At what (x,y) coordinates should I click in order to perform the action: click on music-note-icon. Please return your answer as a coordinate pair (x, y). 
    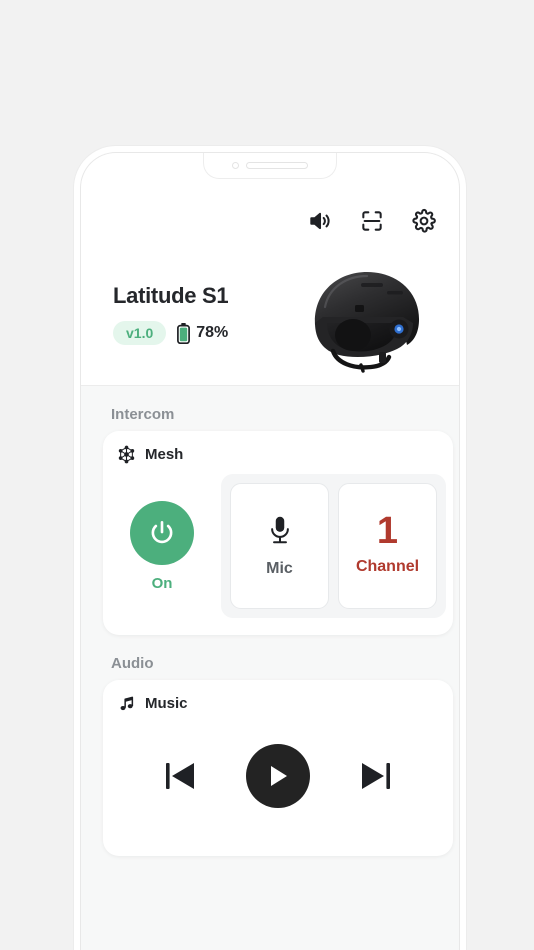
    Looking at the image, I should click on (126, 703).